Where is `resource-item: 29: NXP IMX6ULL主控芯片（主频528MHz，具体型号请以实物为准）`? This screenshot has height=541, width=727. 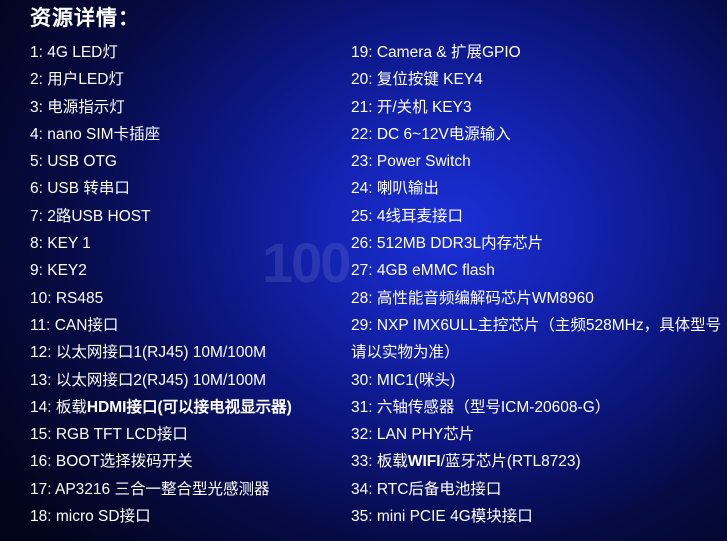
resource-item: 29: NXP IMX6ULL主控芯片（主频528MHz，具体型号请以实物为准） is located at coordinates (537, 339).